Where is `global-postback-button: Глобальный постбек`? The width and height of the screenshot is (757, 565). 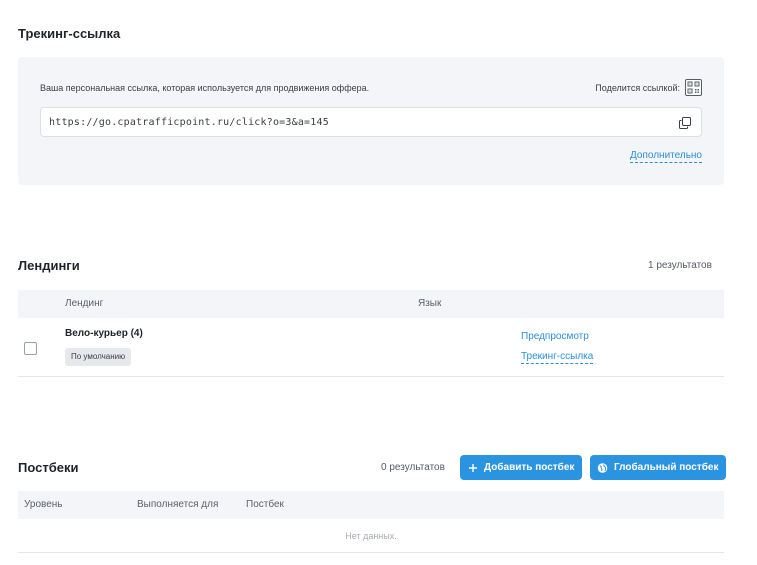 global-postback-button: Глобальный постбек is located at coordinates (658, 467).